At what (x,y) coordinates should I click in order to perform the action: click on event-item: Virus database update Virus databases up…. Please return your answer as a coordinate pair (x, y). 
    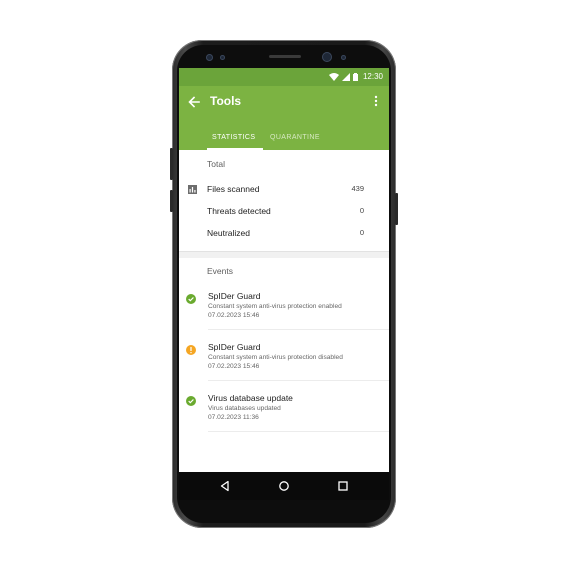
    Looking at the image, I should click on (284, 418).